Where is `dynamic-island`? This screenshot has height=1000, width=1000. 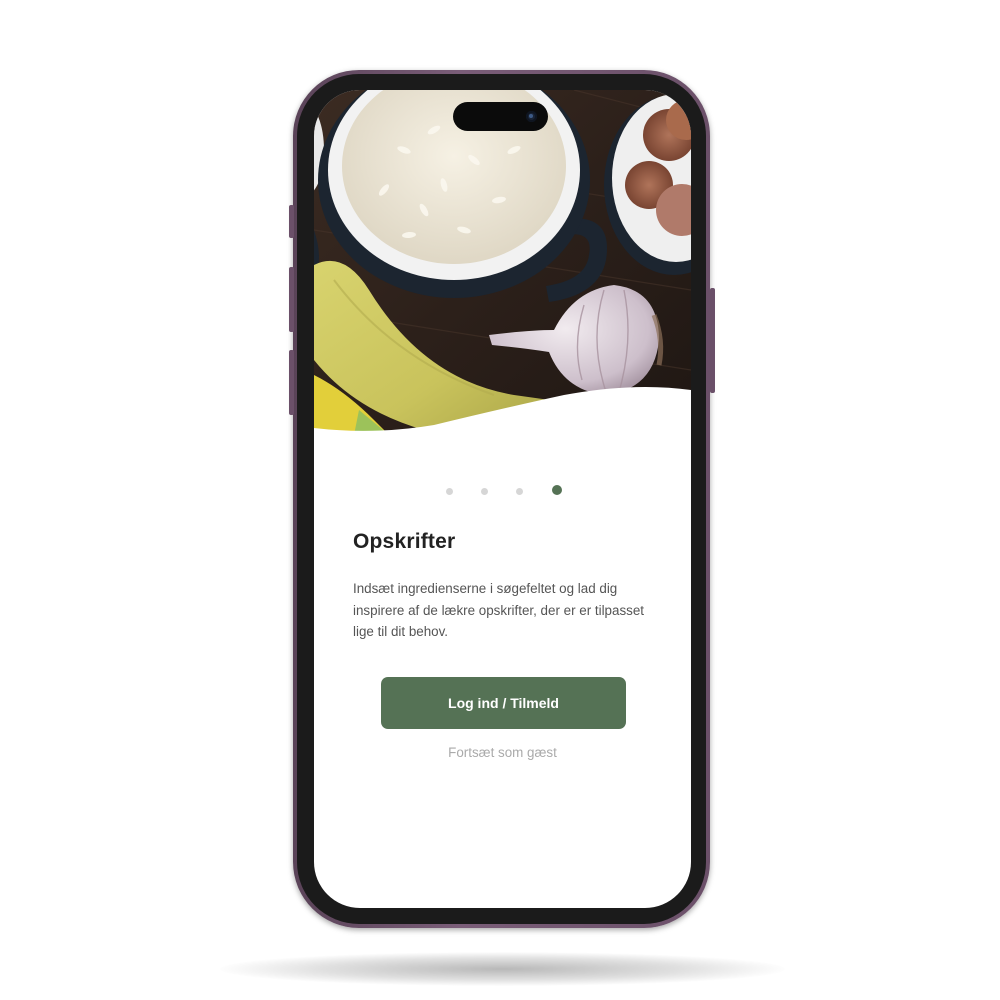 dynamic-island is located at coordinates (500, 116).